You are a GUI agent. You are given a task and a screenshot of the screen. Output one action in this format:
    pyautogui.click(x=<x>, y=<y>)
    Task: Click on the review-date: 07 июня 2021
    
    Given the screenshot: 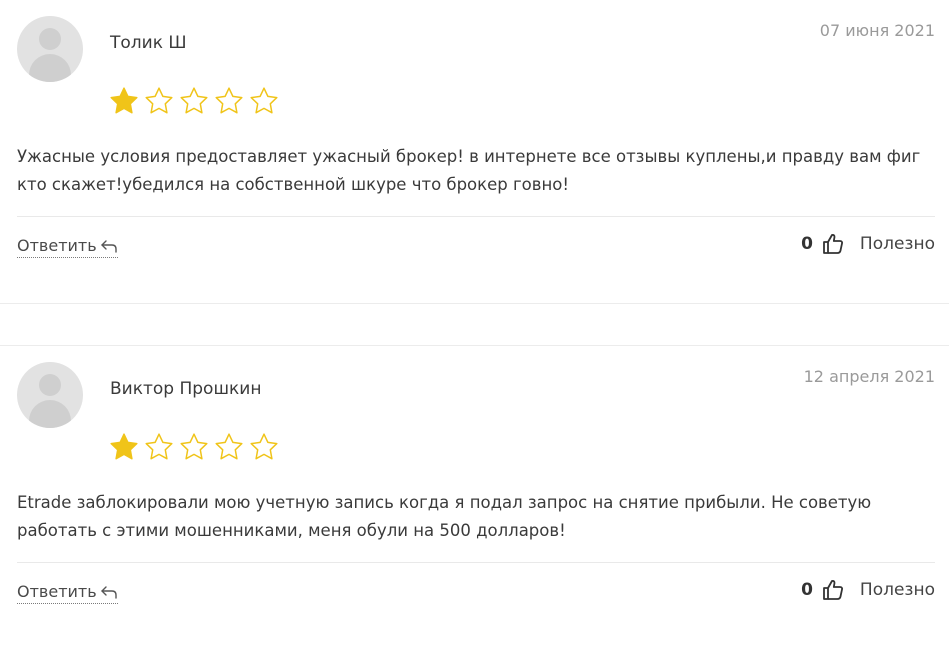 What is the action you would take?
    pyautogui.click(x=877, y=30)
    